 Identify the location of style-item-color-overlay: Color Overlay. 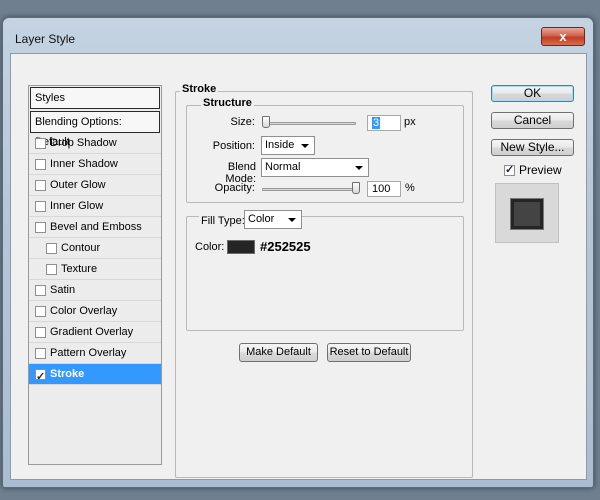
(95, 311).